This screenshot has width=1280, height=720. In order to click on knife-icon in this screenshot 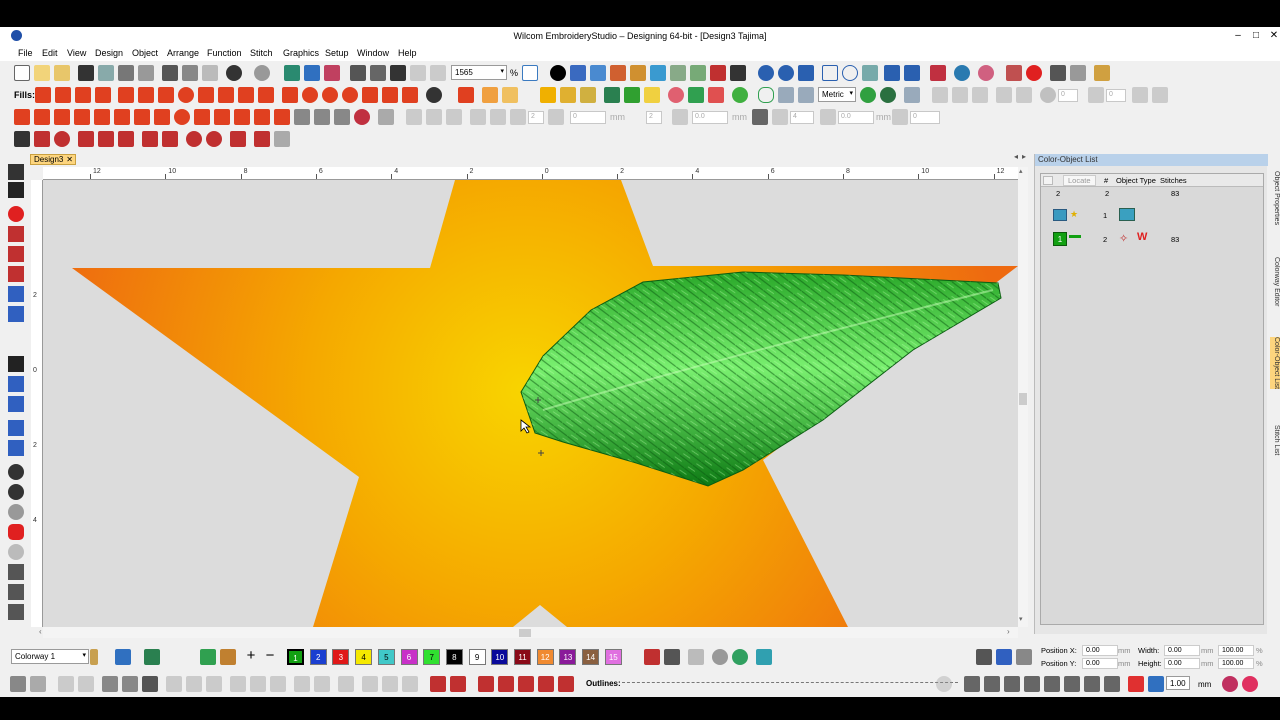, I will do `click(912, 73)`.